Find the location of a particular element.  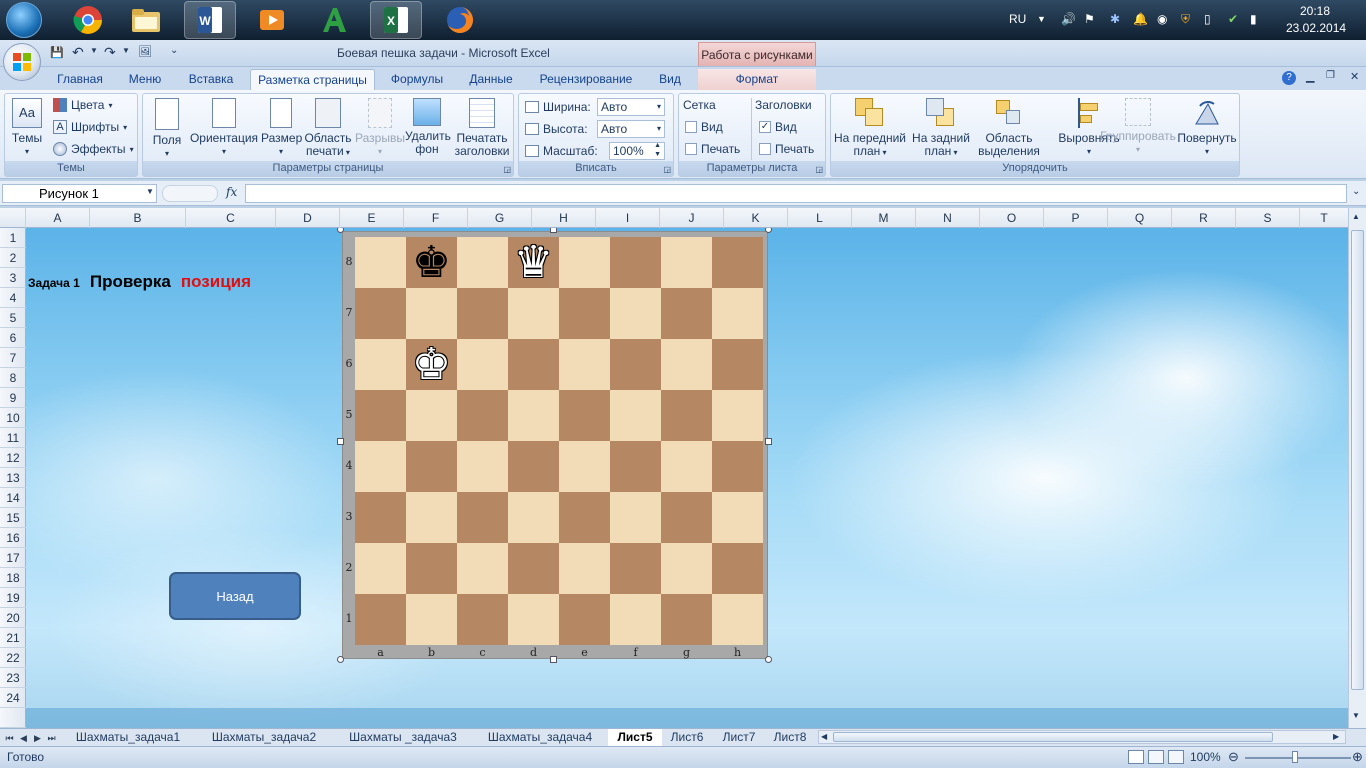

headings-print-checkbox: Печать is located at coordinates (786, 149).